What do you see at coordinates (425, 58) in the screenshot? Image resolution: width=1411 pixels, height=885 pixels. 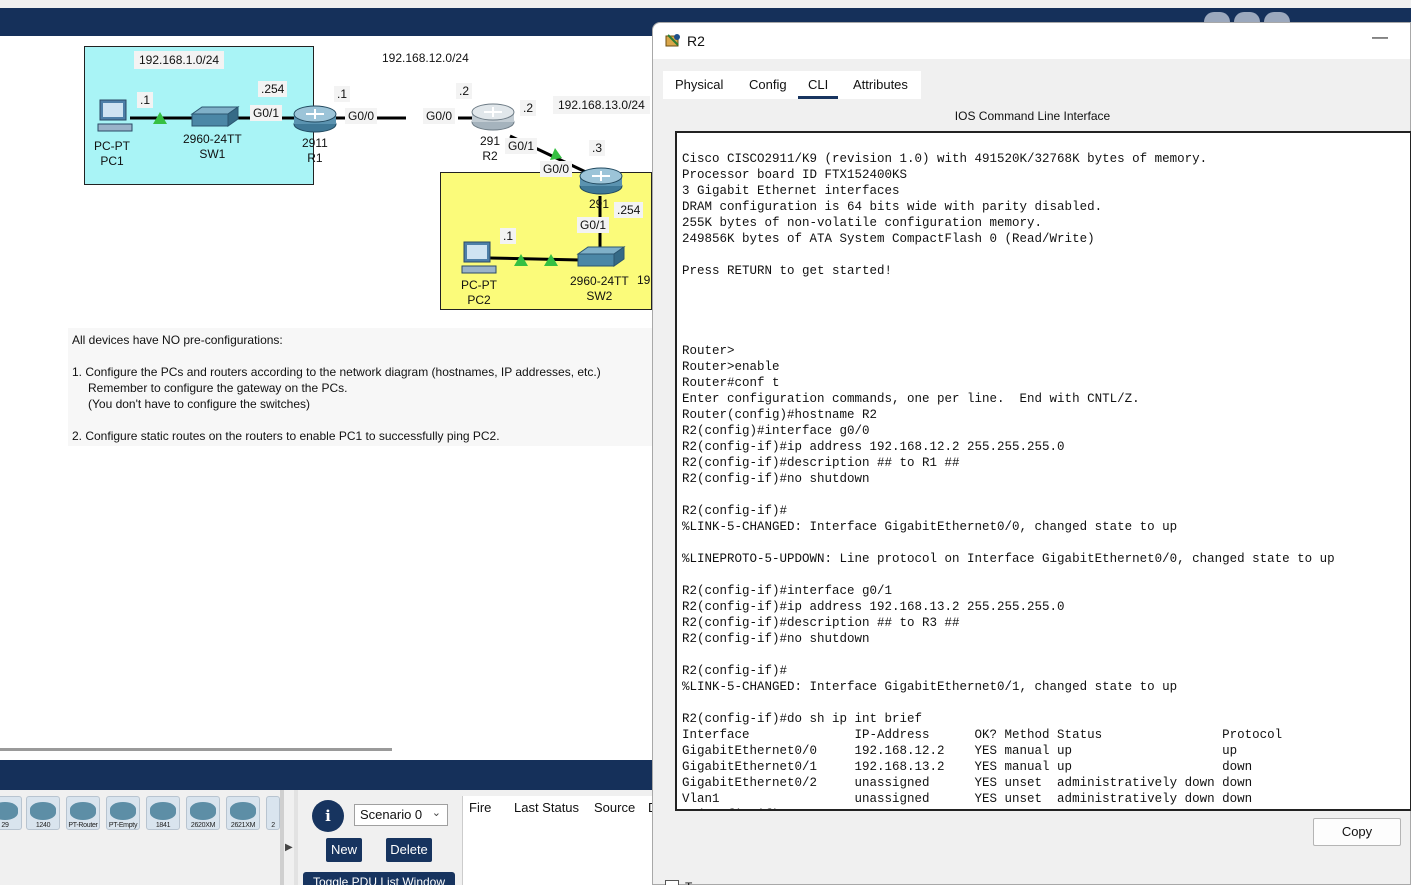 I see `wan12-network-label: 192.168.12.0/24` at bounding box center [425, 58].